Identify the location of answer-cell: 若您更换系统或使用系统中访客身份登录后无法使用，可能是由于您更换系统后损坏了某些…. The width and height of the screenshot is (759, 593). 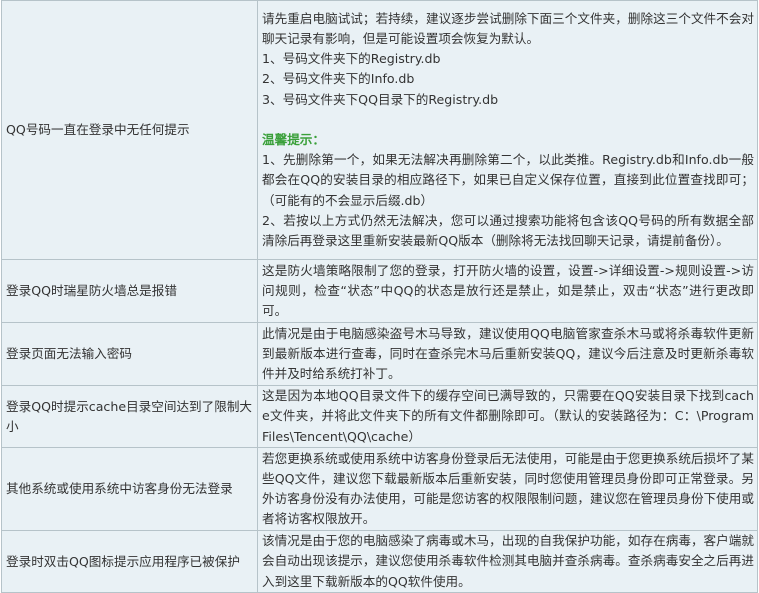
(507, 489).